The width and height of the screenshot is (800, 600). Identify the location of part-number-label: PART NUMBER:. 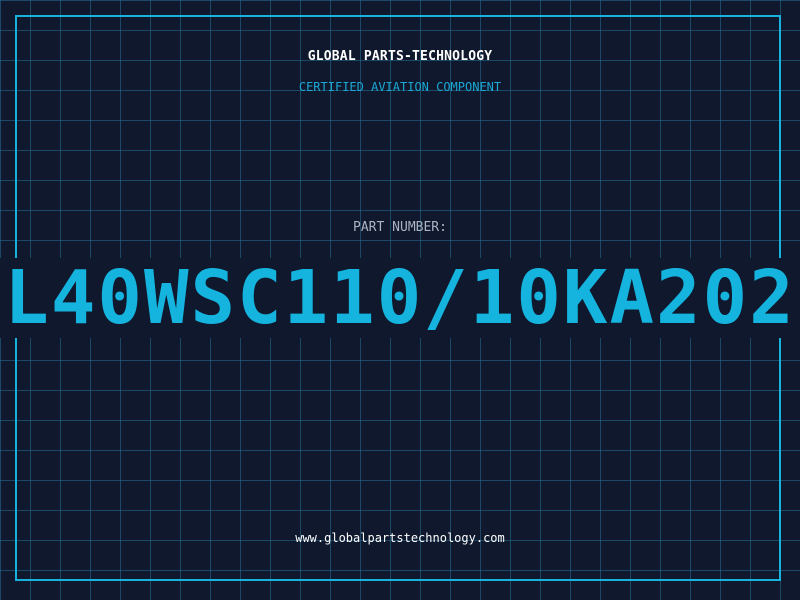
(400, 227).